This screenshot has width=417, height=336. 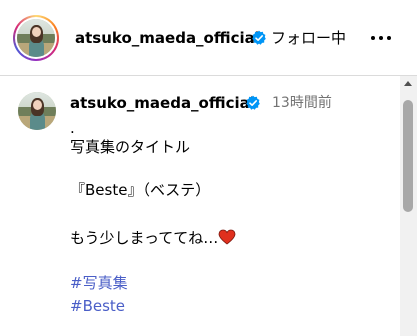 I want to click on scrollbar-thumb, so click(x=408, y=156).